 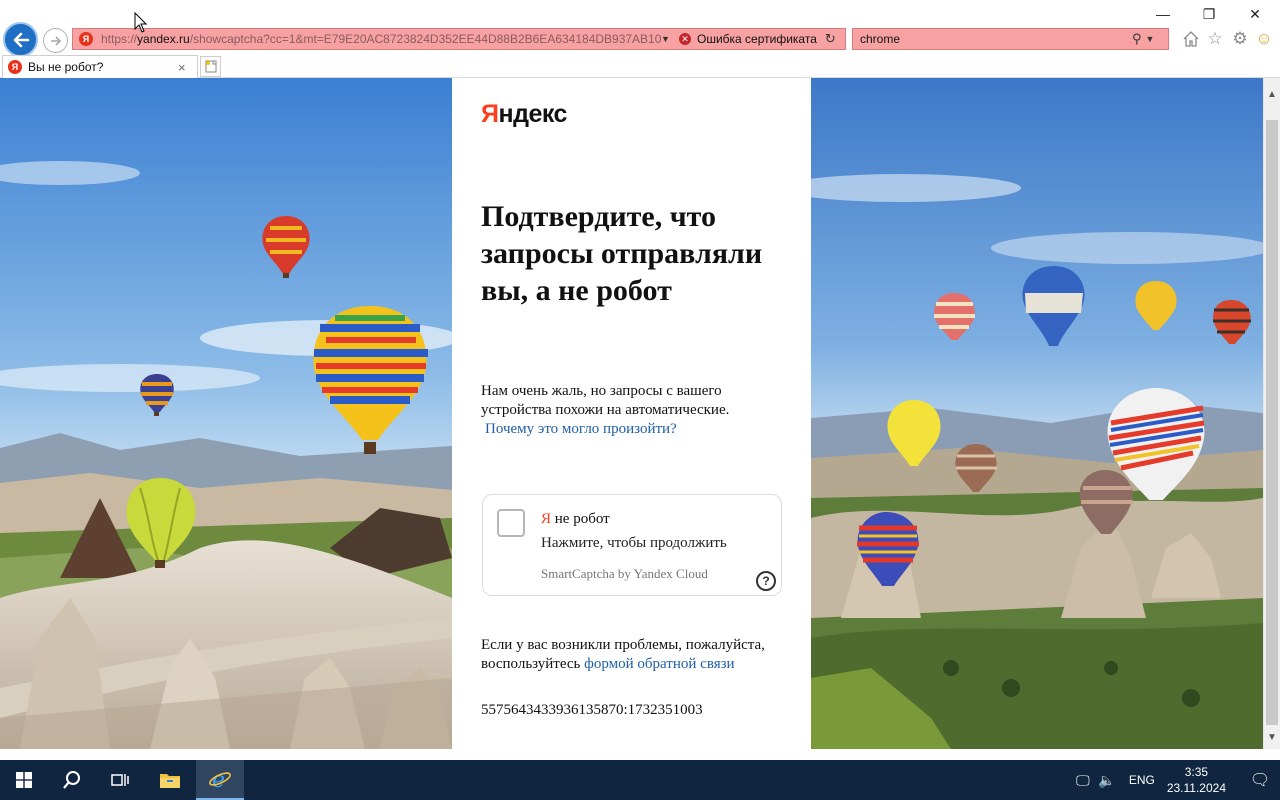 What do you see at coordinates (1107, 780) in the screenshot?
I see `volume-muted-icon: 🔈` at bounding box center [1107, 780].